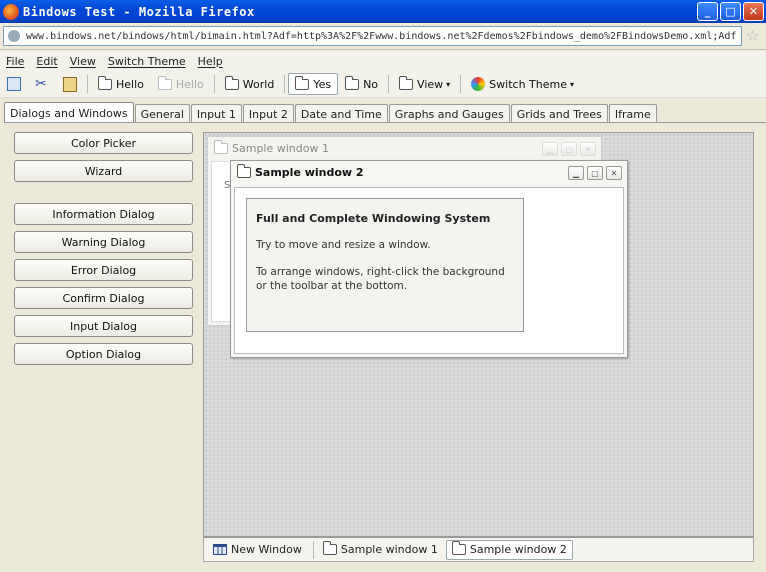 Image resolution: width=766 pixels, height=572 pixels. What do you see at coordinates (373, 218) in the screenshot?
I see `info-heading: Full and Complete Windowing System` at bounding box center [373, 218].